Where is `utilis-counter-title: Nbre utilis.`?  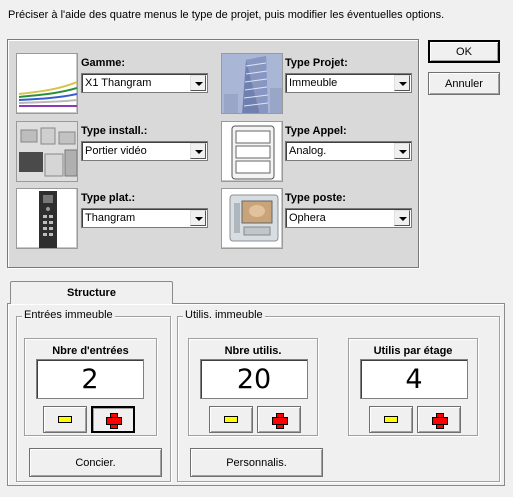 utilis-counter-title: Nbre utilis. is located at coordinates (253, 351).